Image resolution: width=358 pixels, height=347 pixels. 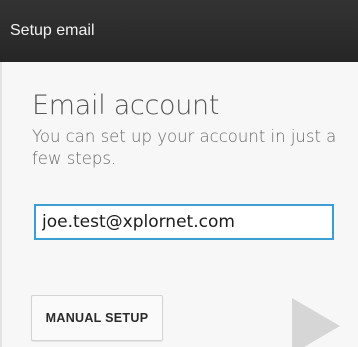 What do you see at coordinates (126, 105) in the screenshot?
I see `page-heading: Email account` at bounding box center [126, 105].